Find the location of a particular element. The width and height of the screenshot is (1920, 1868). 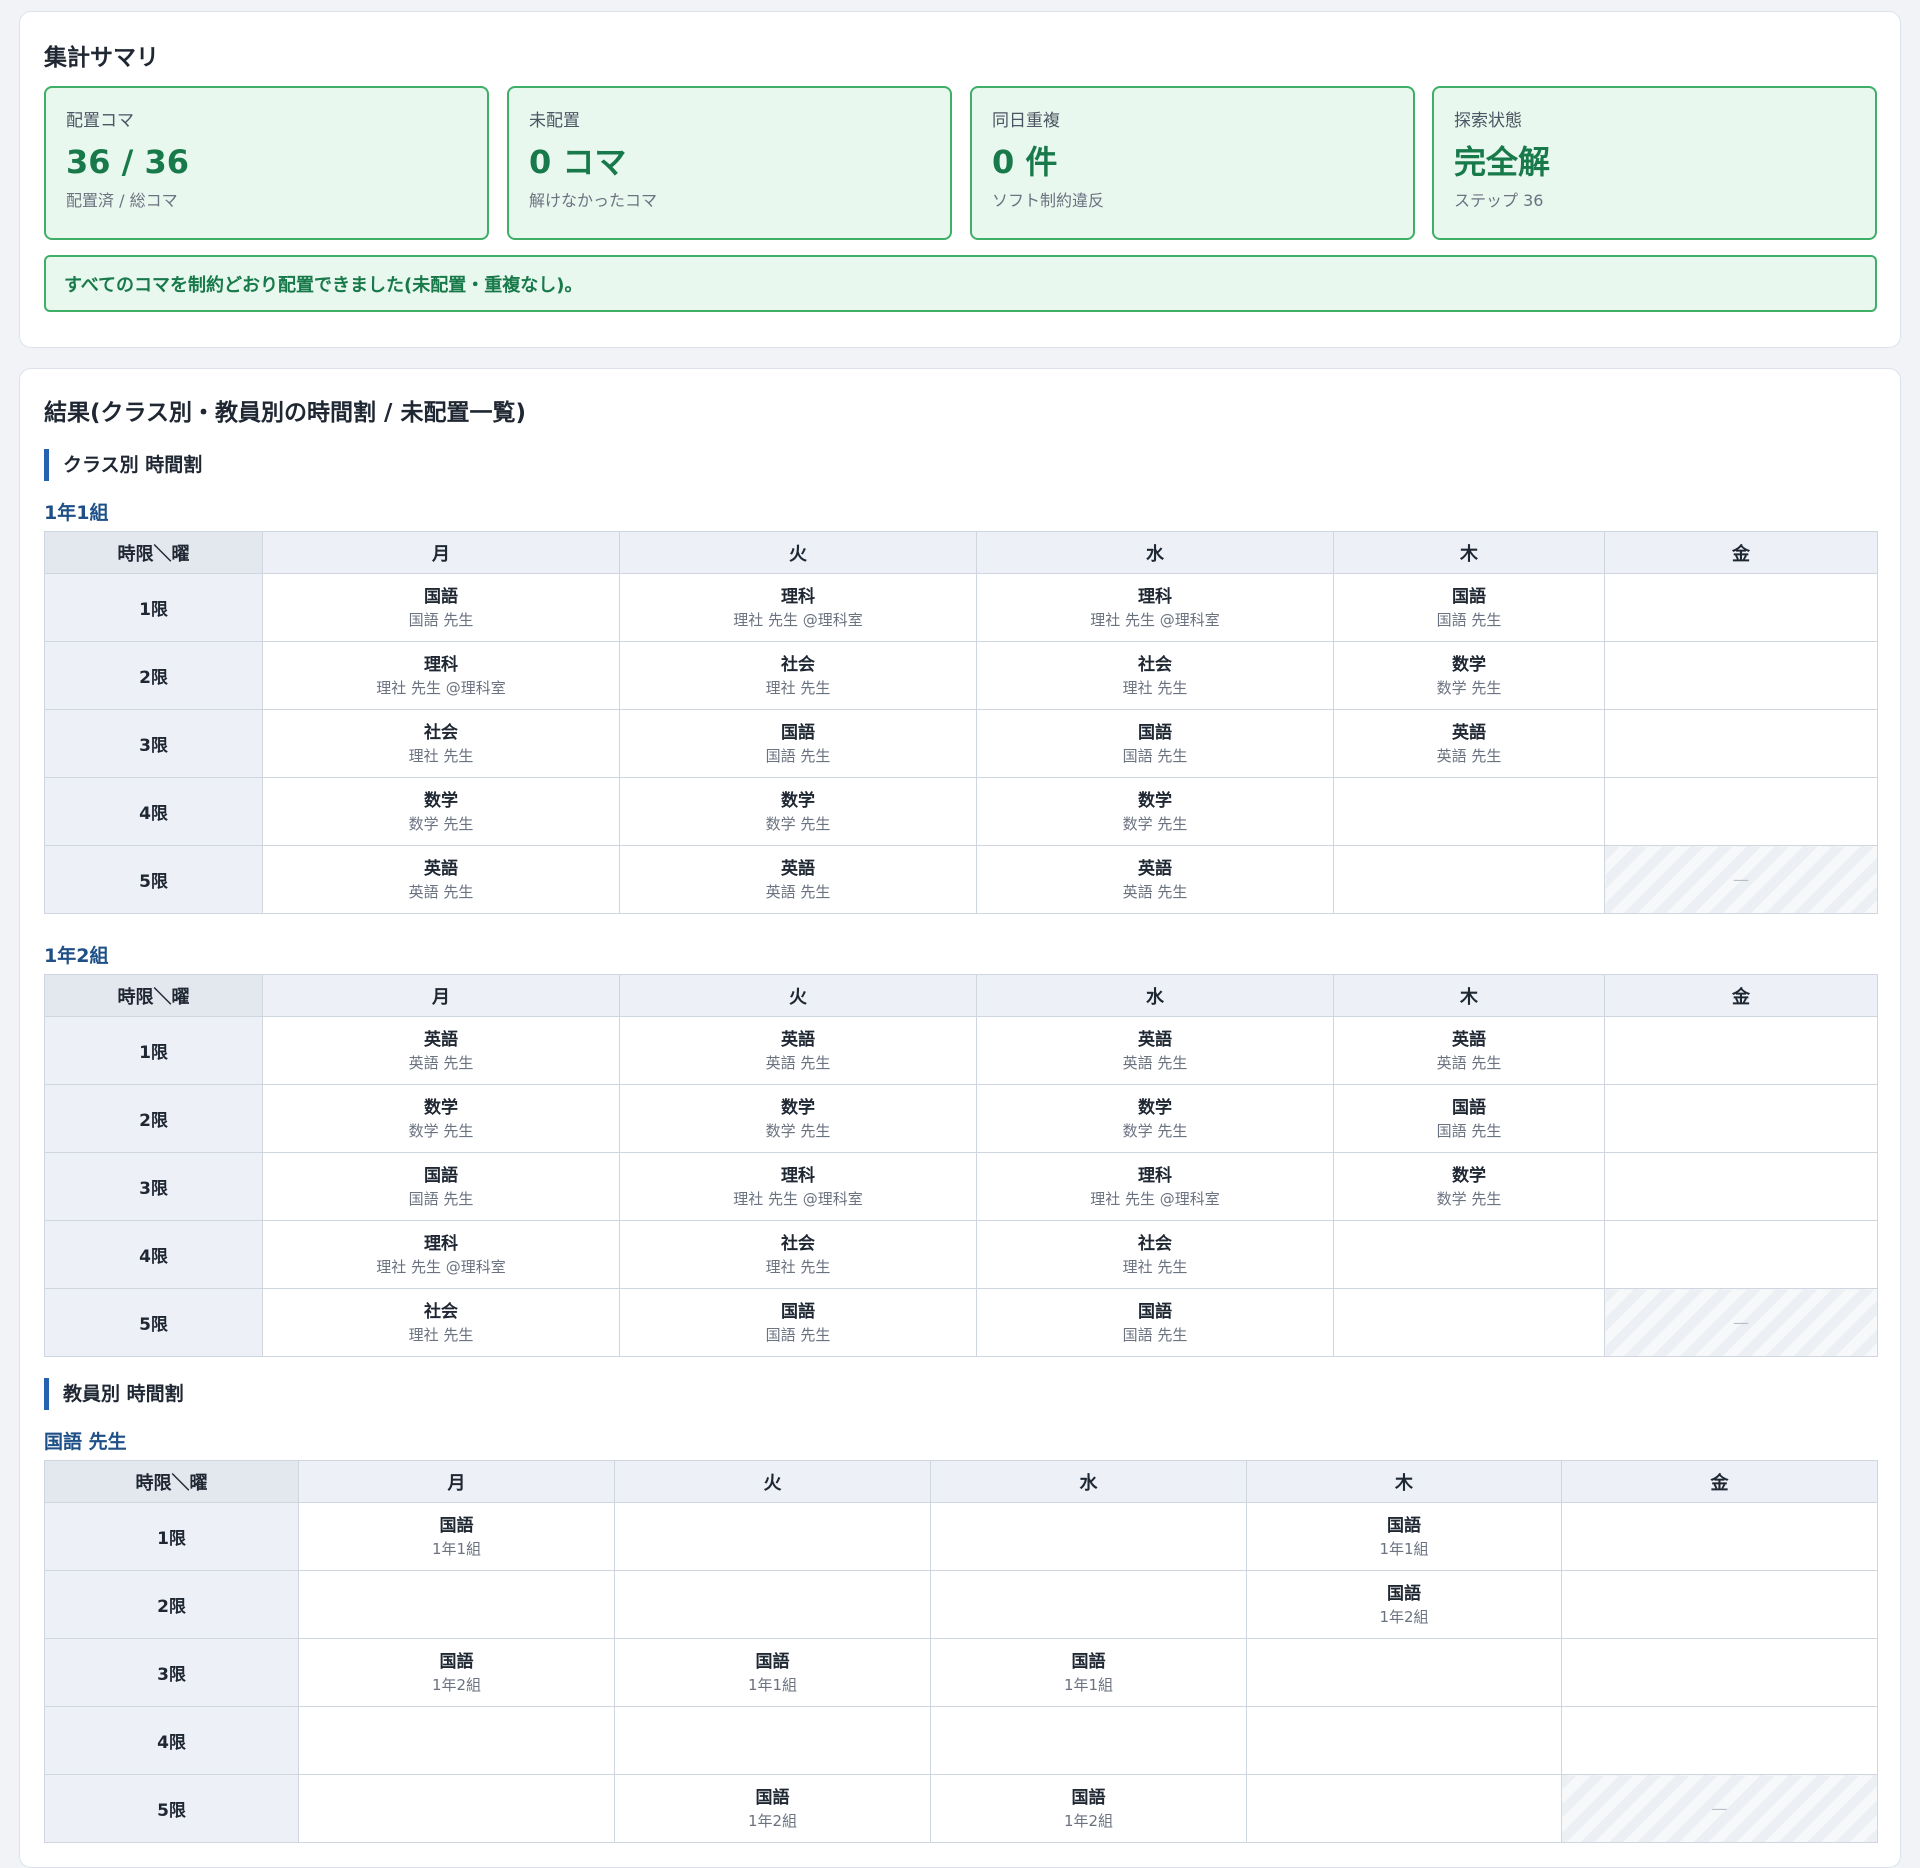

period-row: 4限 is located at coordinates (961, 1740).